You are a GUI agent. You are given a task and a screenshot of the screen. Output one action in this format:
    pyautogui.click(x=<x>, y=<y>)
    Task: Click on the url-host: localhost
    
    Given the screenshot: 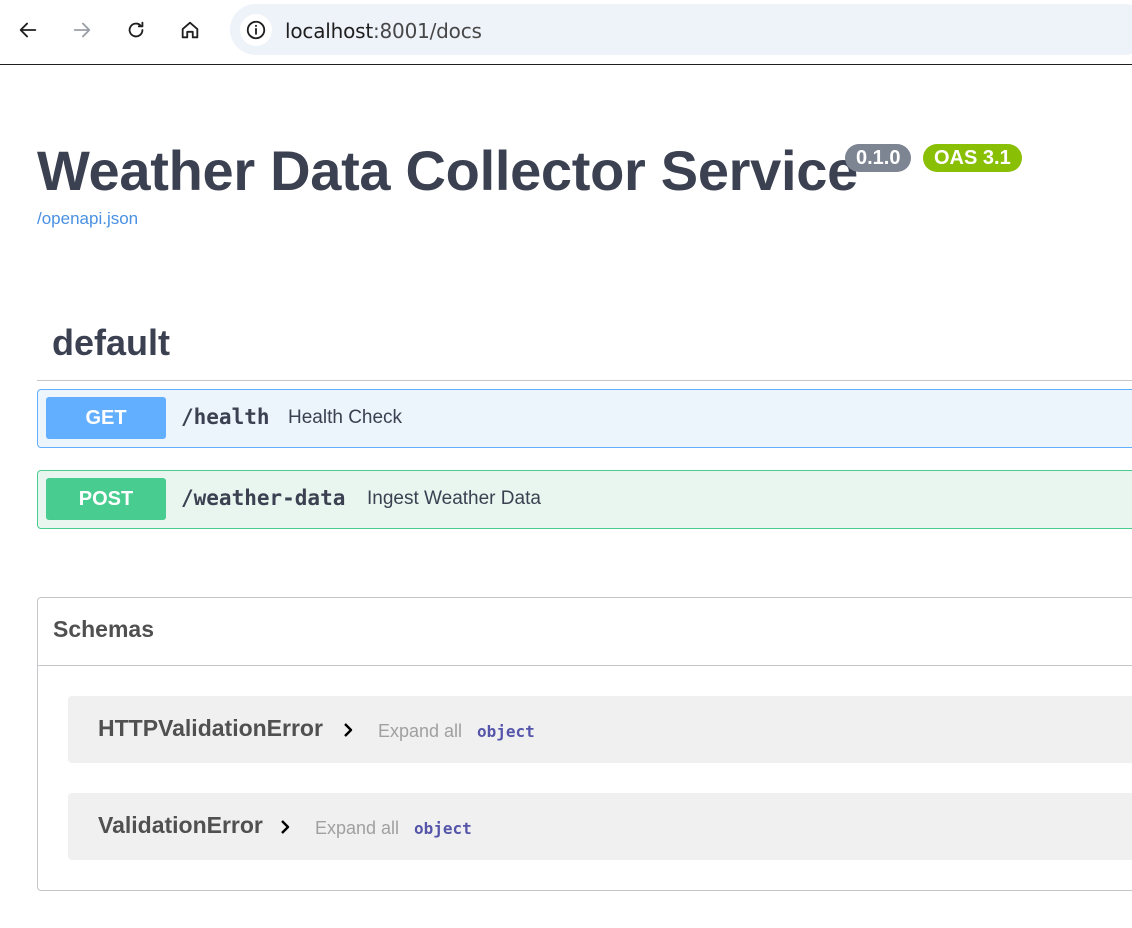 What is the action you would take?
    pyautogui.click(x=329, y=31)
    